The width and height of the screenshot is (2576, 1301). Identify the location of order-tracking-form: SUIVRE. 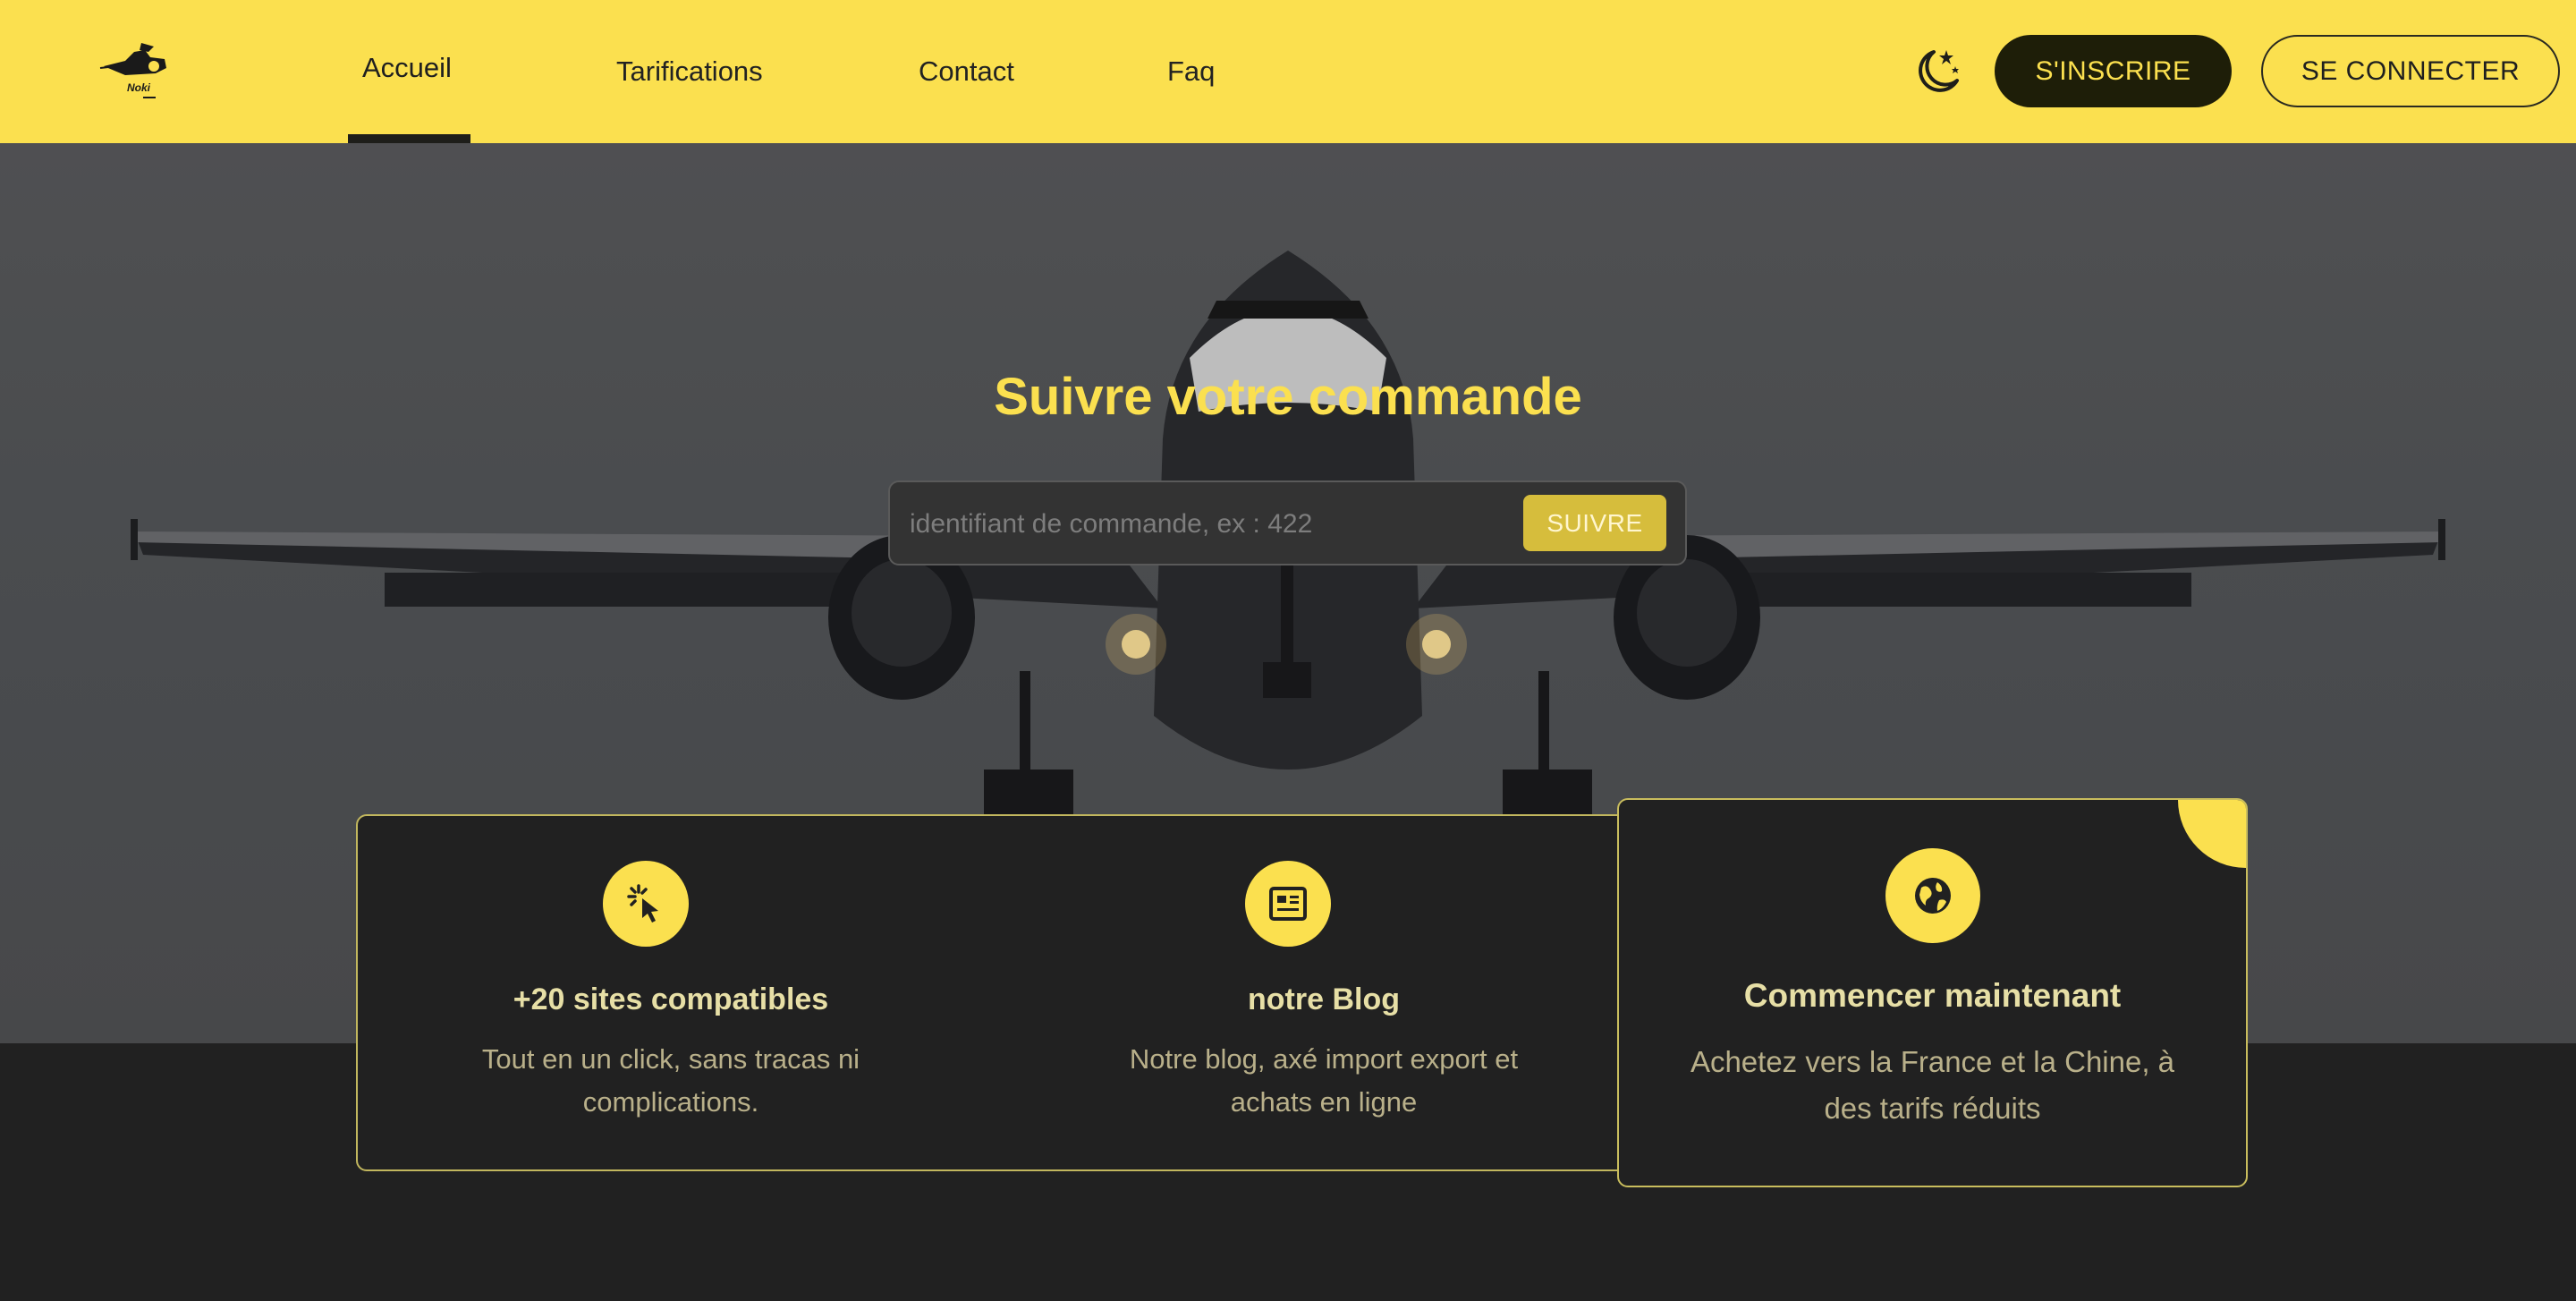
(1287, 522).